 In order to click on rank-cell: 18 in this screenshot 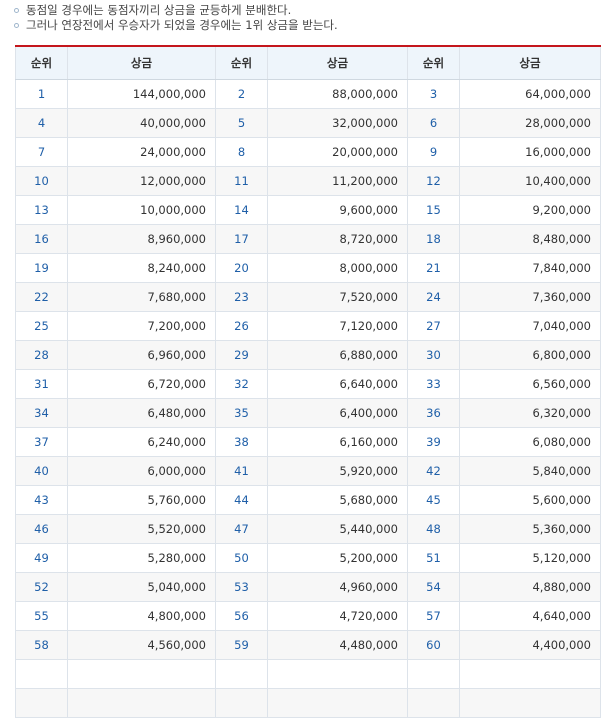, I will do `click(433, 239)`.